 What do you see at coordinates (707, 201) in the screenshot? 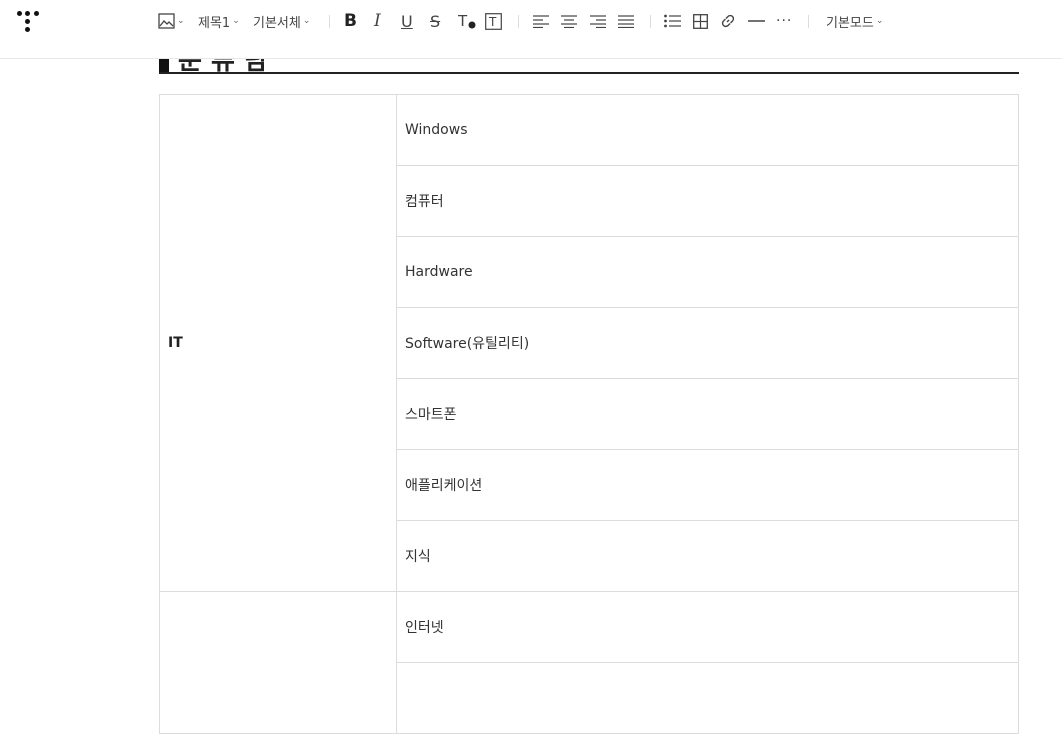
I see `table-cell-subcategory: 컴퓨터` at bounding box center [707, 201].